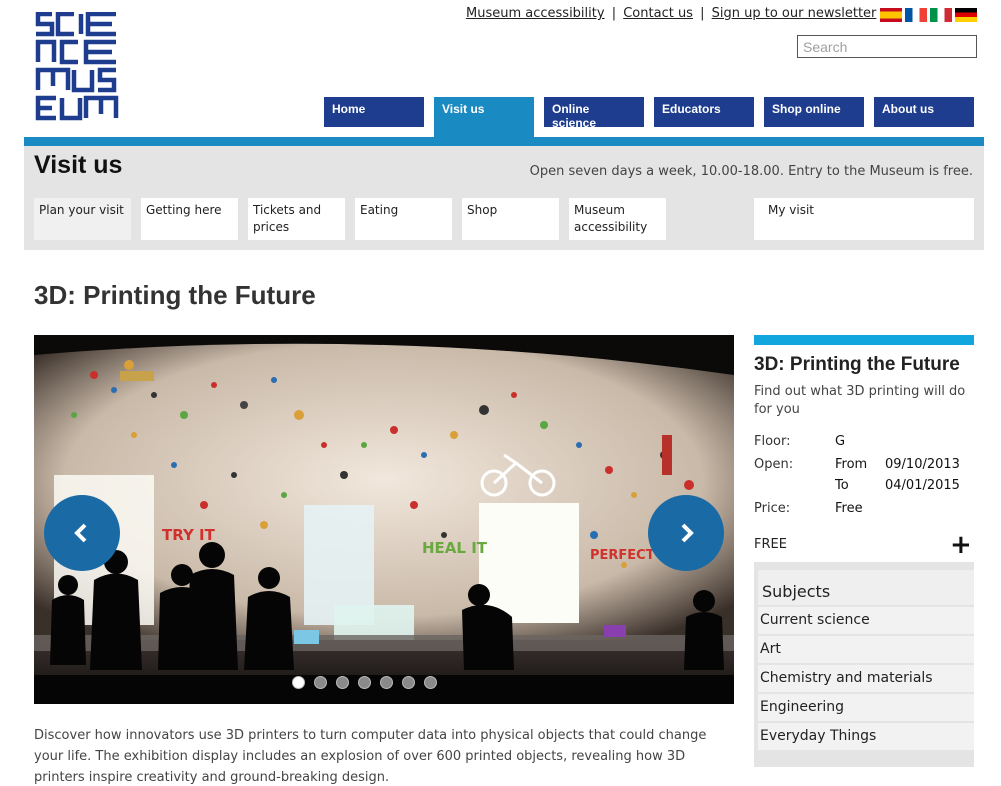  I want to click on open-to-label: To, so click(842, 485).